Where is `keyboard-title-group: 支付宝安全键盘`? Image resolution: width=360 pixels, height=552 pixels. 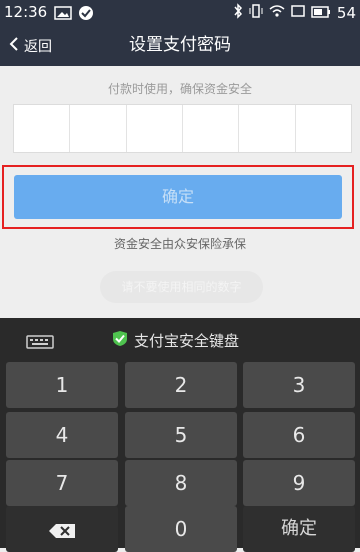
keyboard-title-group: 支付宝安全键盘 is located at coordinates (175, 340).